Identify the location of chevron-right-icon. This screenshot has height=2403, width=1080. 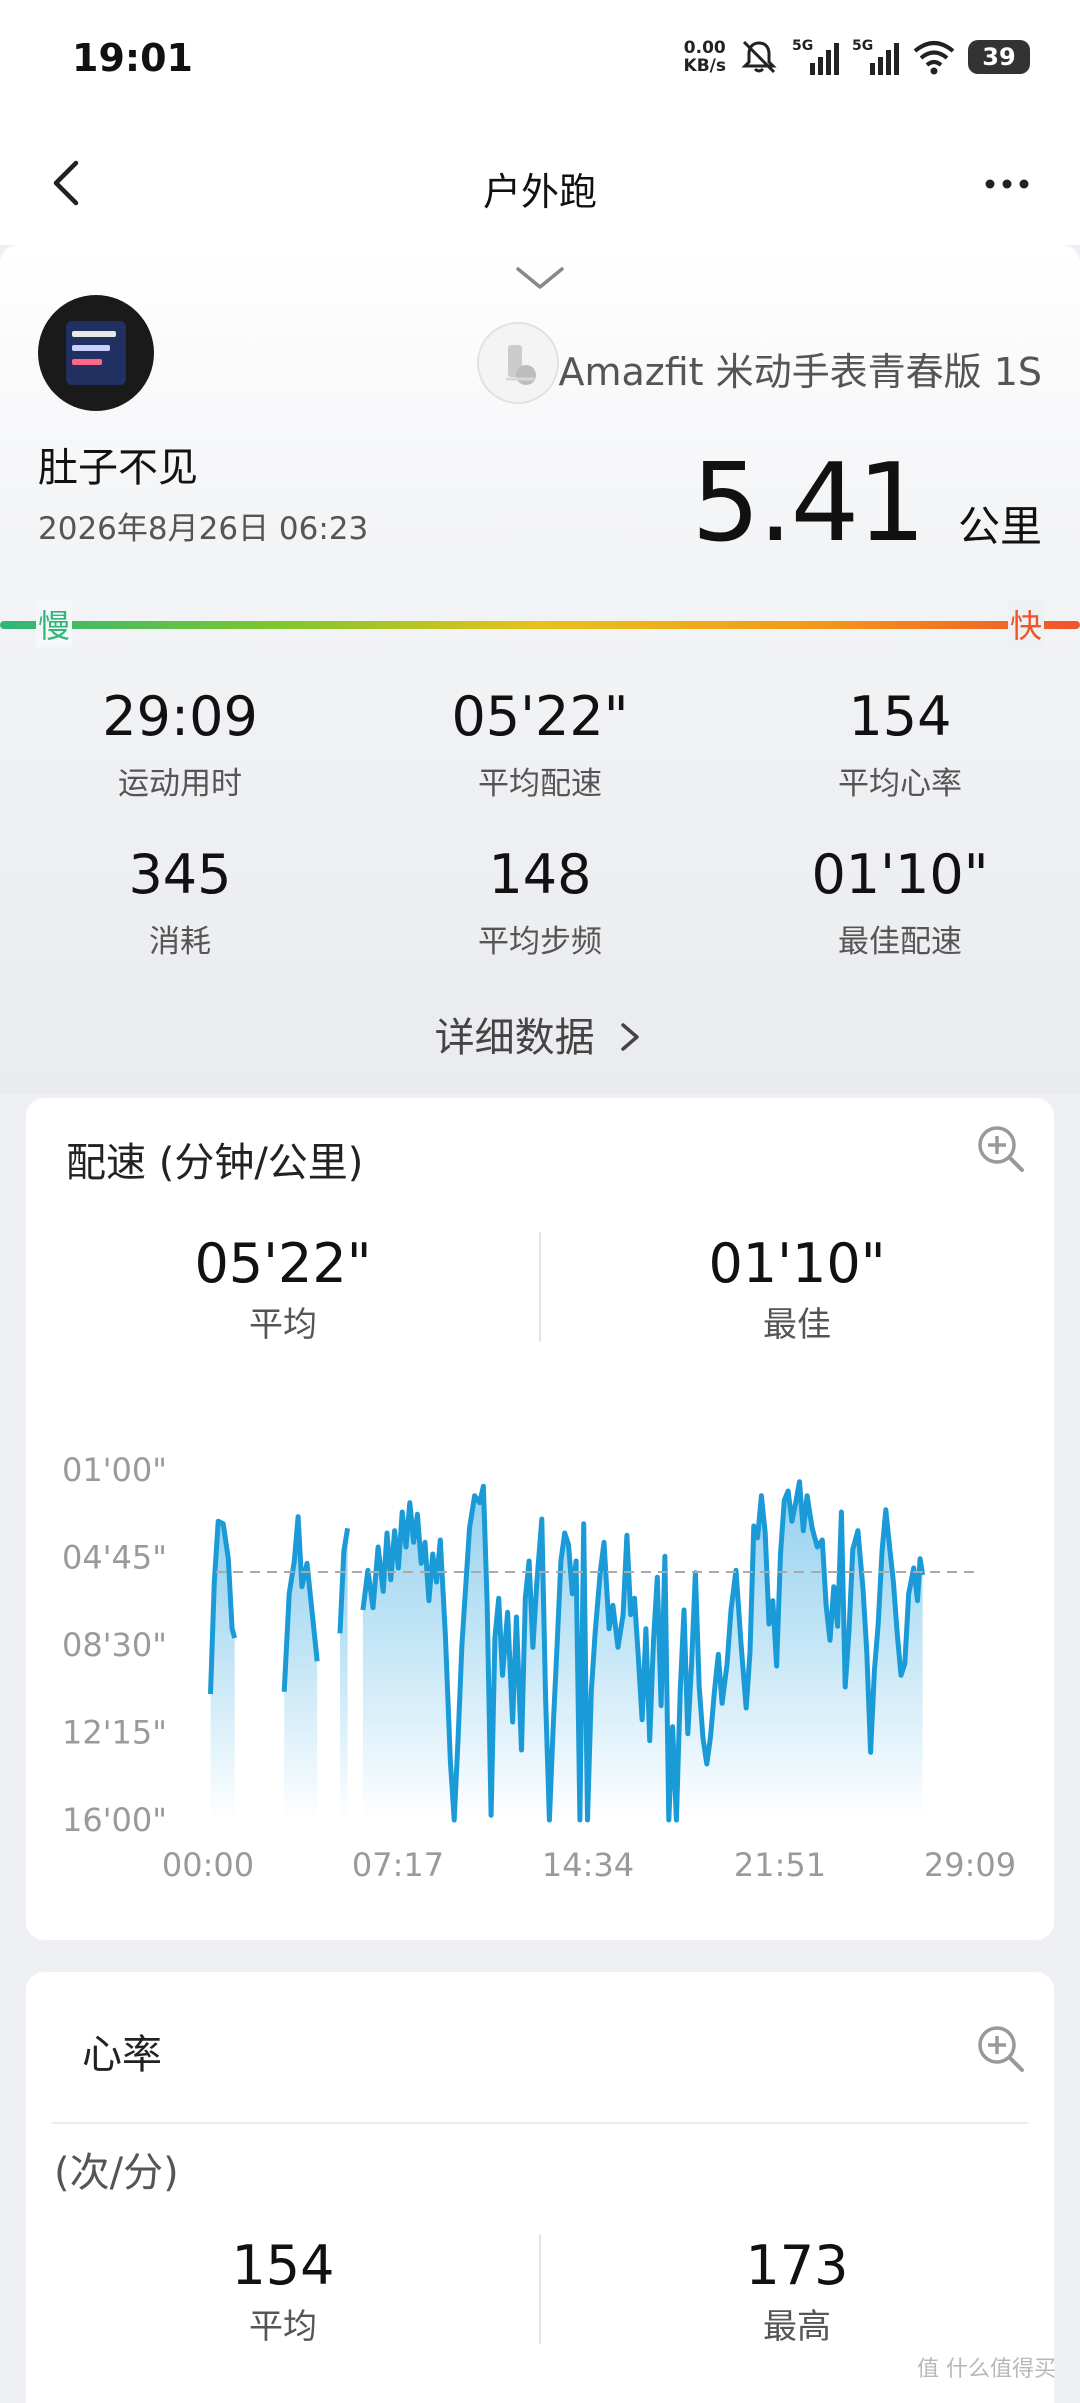
(630, 1037).